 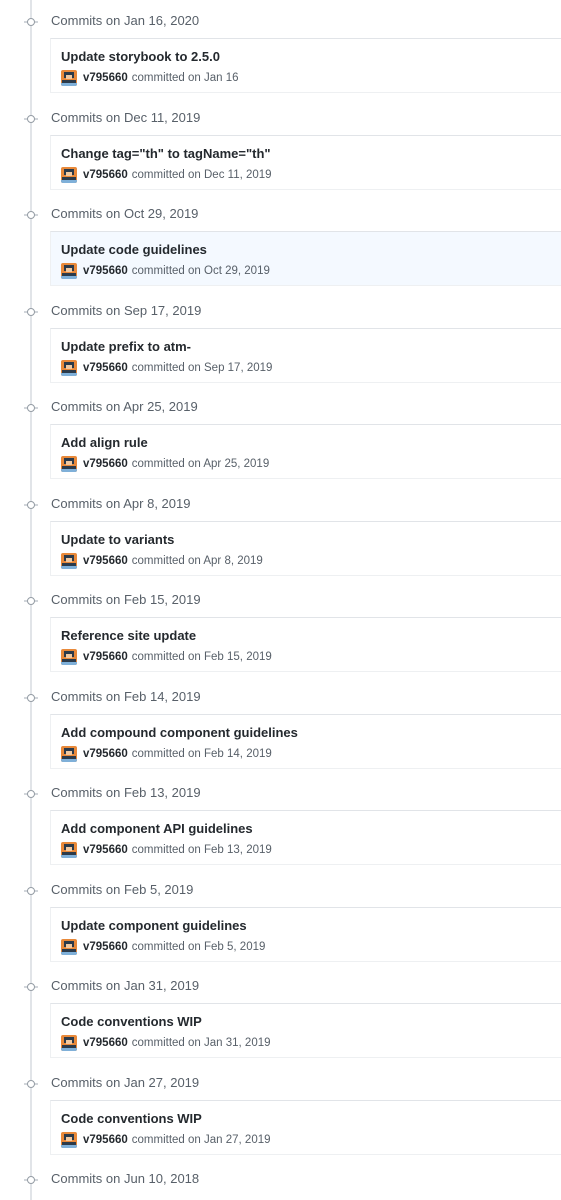 I want to click on commit-date-label: Commits on Feb 15, 2019, so click(x=126, y=599).